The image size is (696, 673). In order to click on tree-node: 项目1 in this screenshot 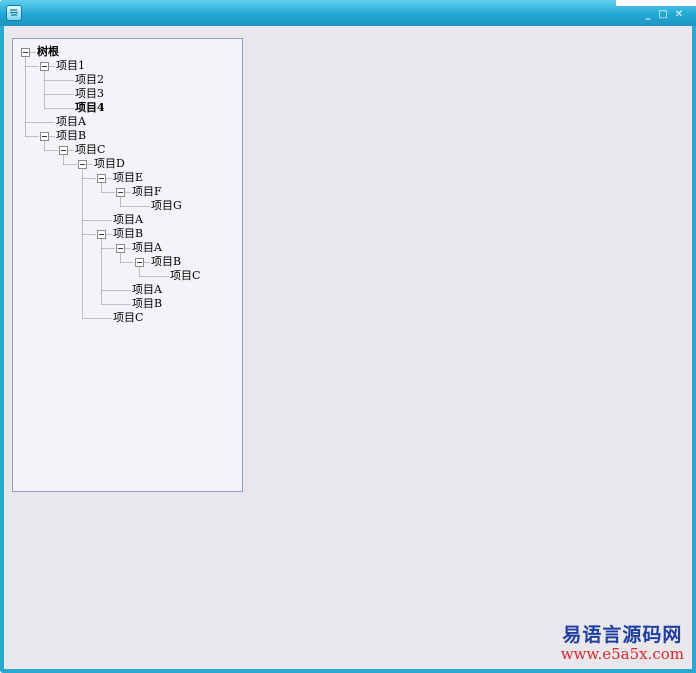, I will do `click(70, 66)`.